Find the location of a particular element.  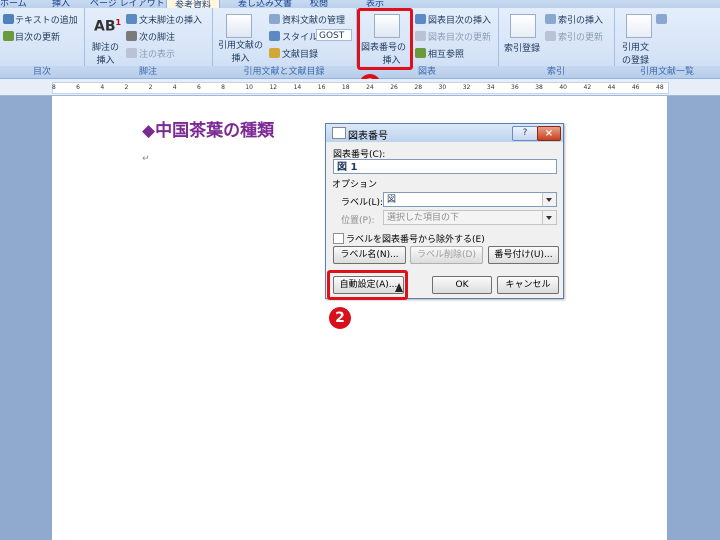

ruler-tick: 34 is located at coordinates (490, 87).